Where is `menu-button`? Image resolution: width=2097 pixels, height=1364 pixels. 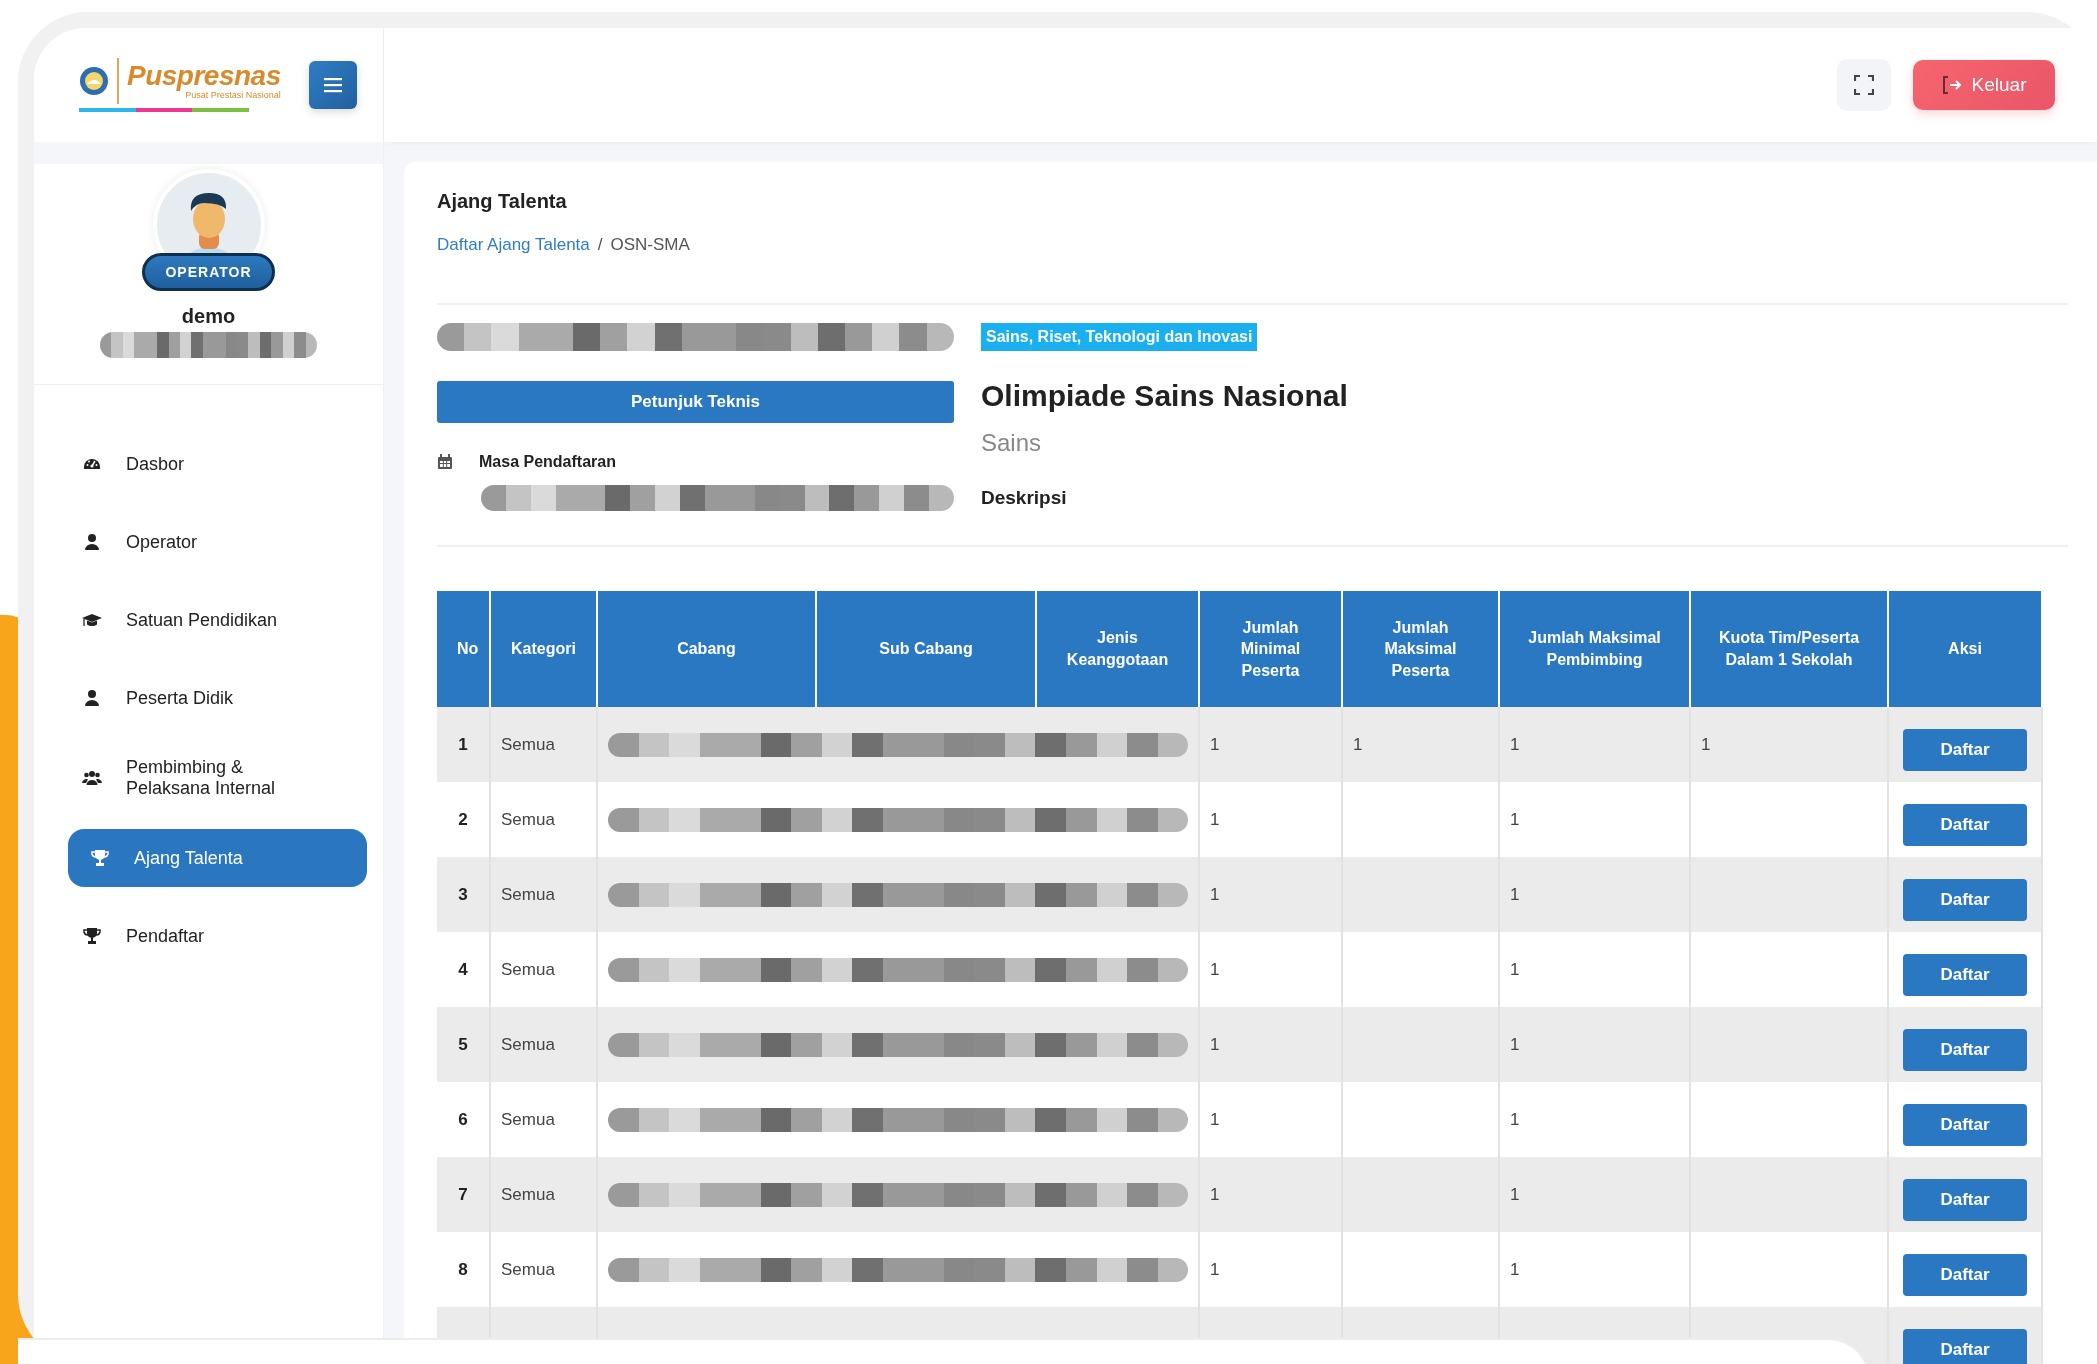
menu-button is located at coordinates (332, 85).